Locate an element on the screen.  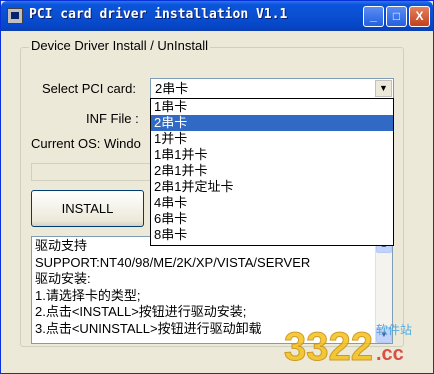
dropdown-option: 1串1并卡 is located at coordinates (272, 155).